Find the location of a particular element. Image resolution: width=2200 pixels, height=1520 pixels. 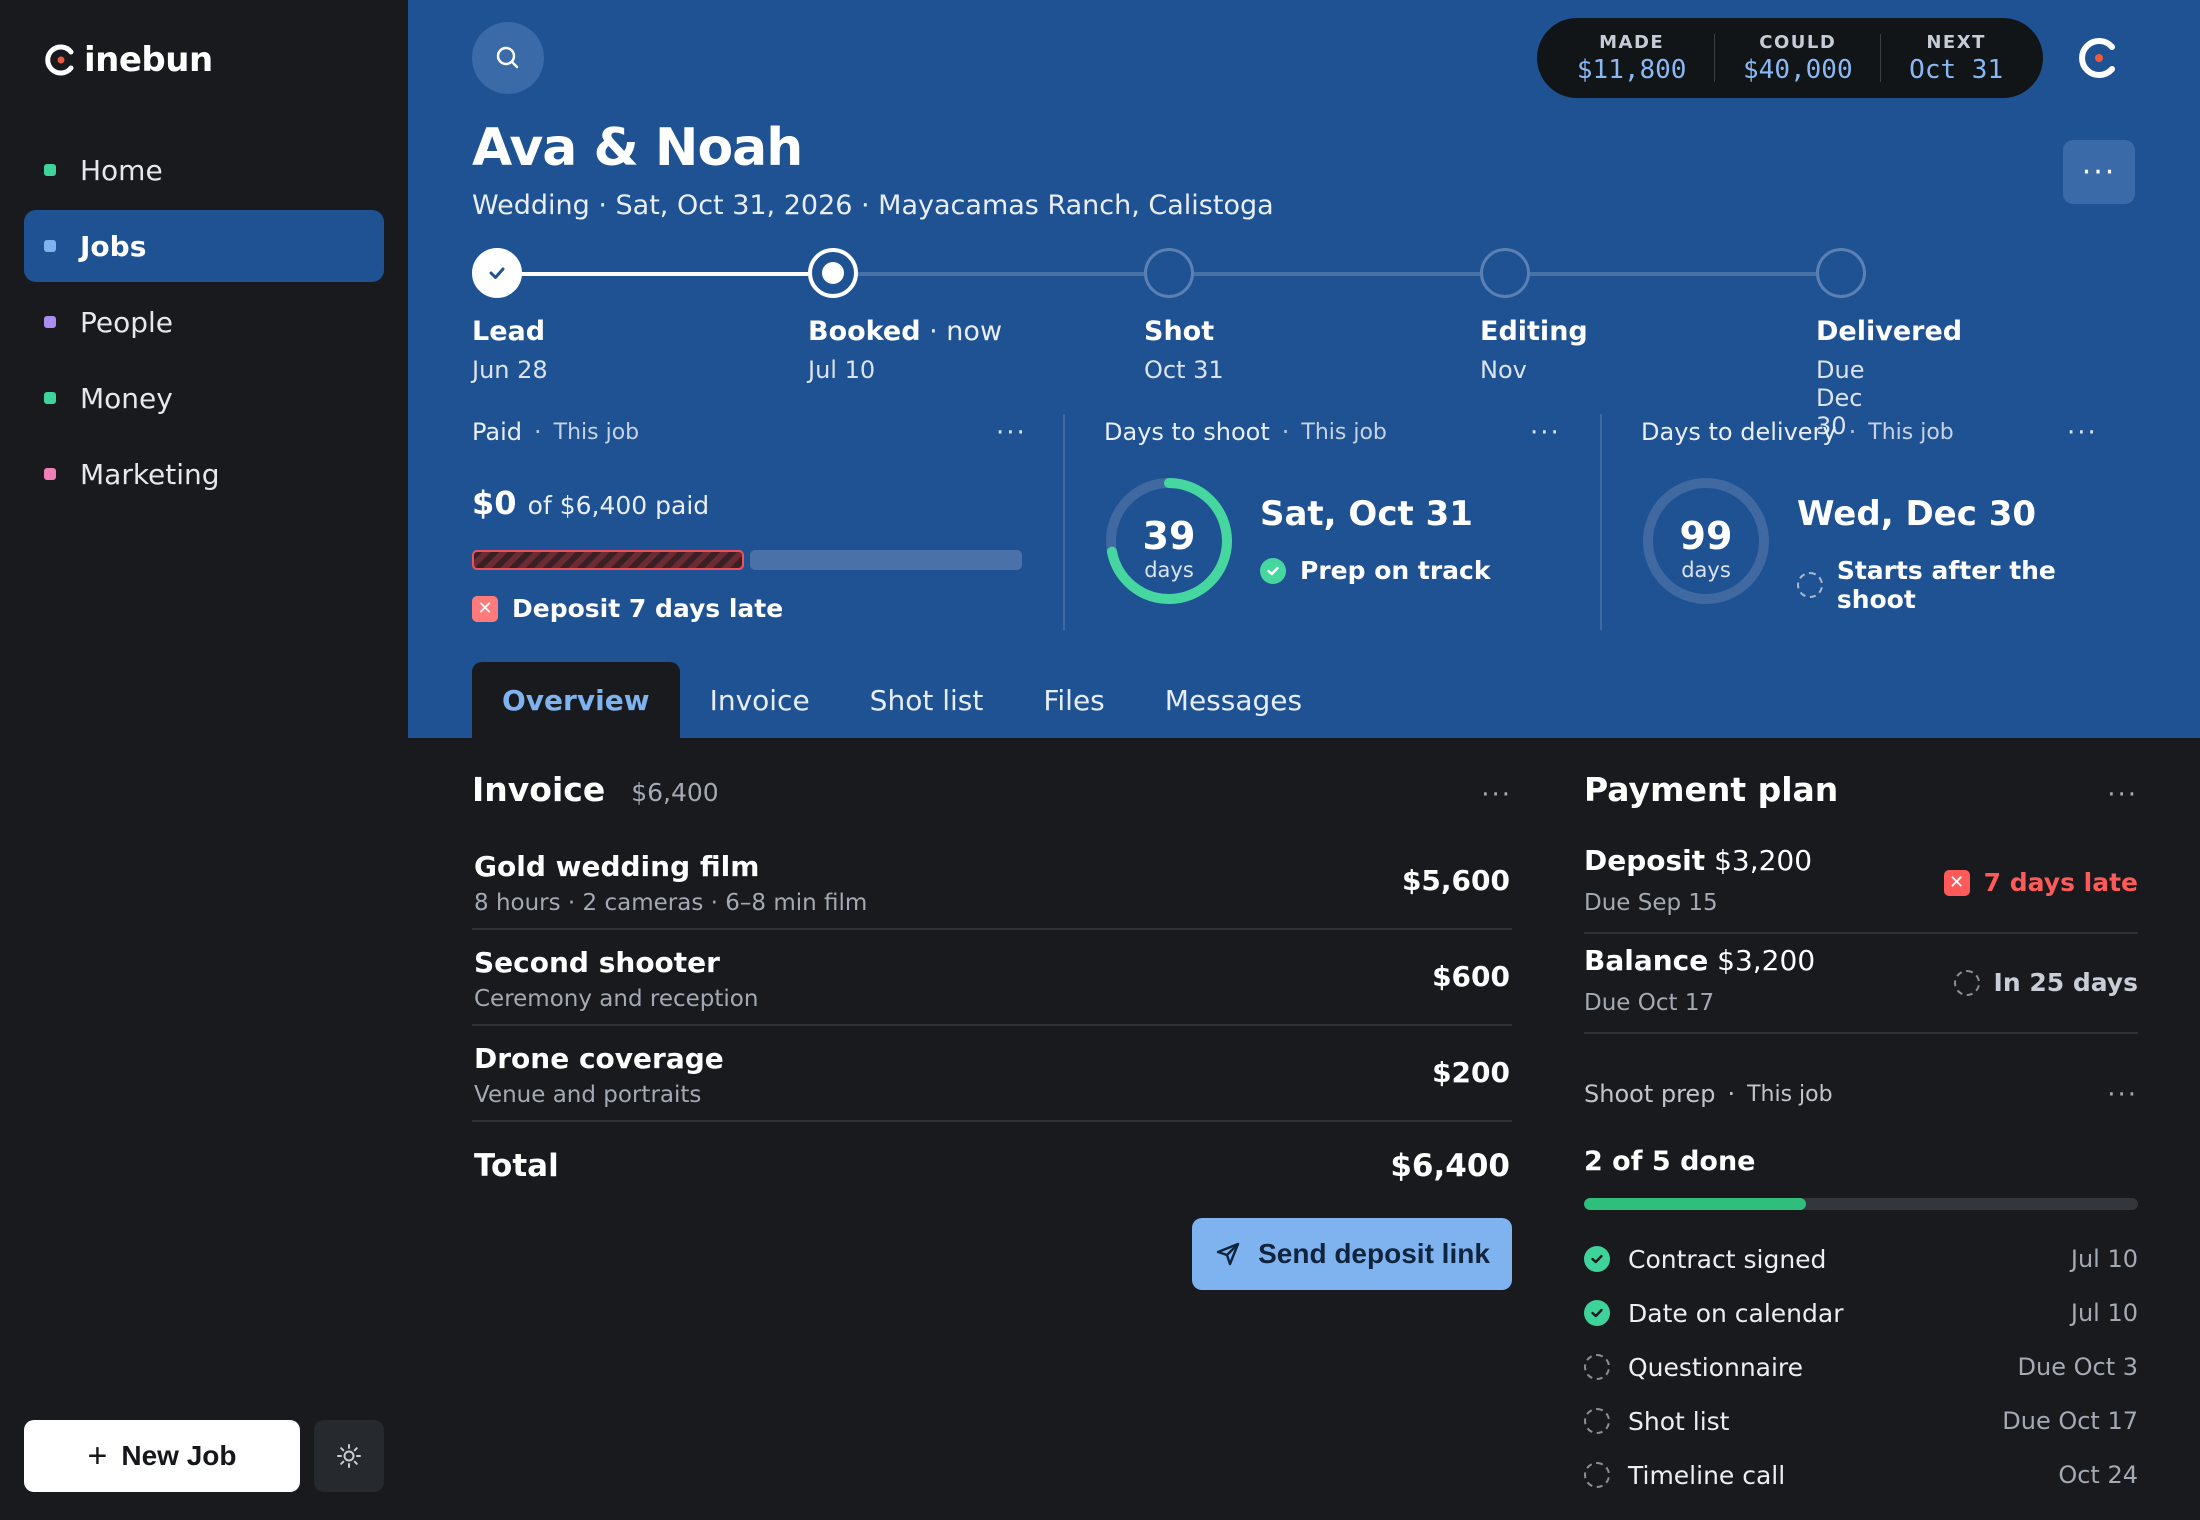

app-name: inebun is located at coordinates (148, 60).